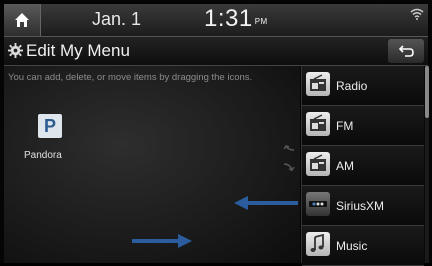  I want to click on home-button, so click(22, 20).